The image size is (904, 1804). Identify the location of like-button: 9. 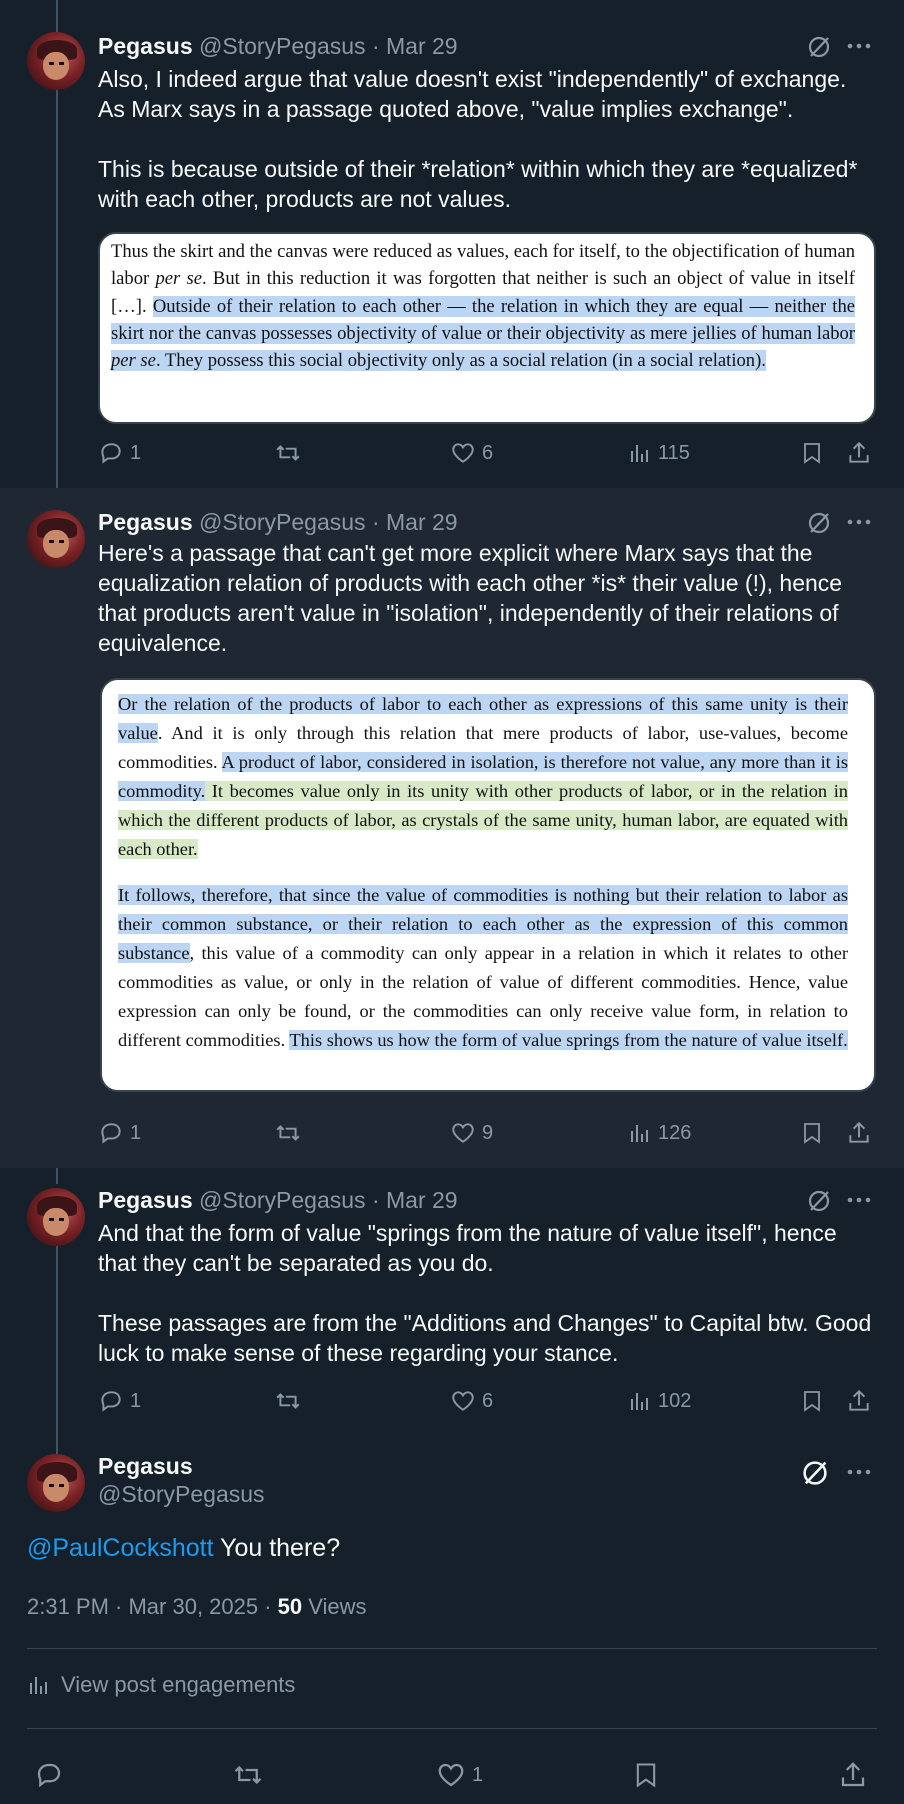
(471, 1133).